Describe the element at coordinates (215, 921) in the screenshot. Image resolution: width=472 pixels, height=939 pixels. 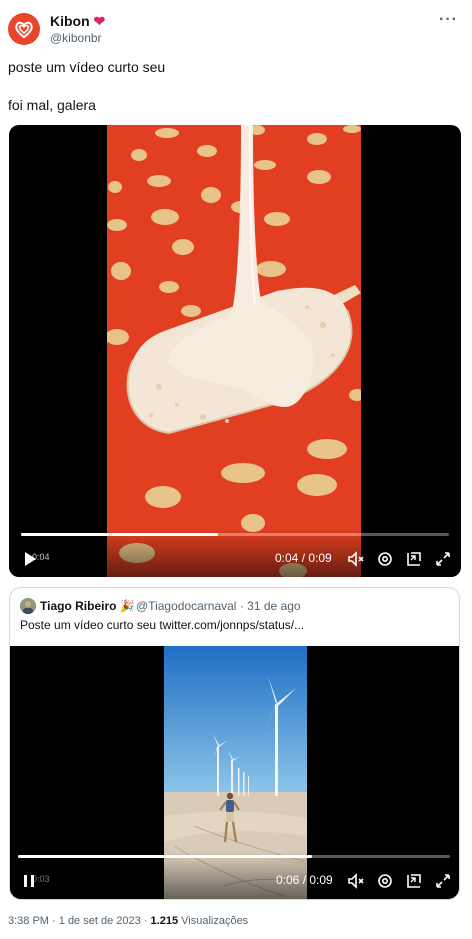
I see `views-label: Visualizações` at that location.